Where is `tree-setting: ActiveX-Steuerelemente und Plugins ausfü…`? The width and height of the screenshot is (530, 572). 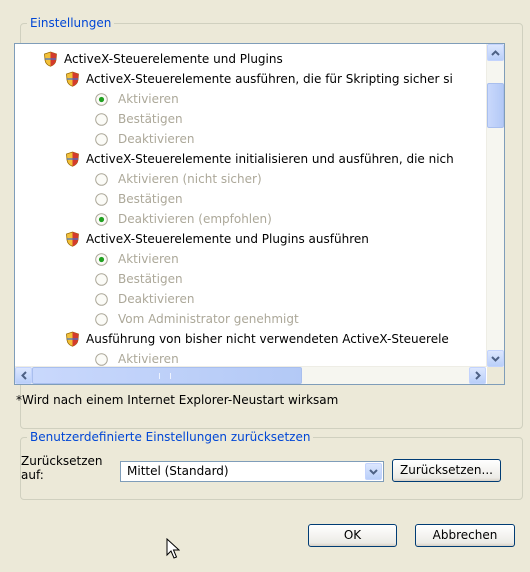 tree-setting: ActiveX-Steuerelemente und Plugins ausfü… is located at coordinates (217, 239).